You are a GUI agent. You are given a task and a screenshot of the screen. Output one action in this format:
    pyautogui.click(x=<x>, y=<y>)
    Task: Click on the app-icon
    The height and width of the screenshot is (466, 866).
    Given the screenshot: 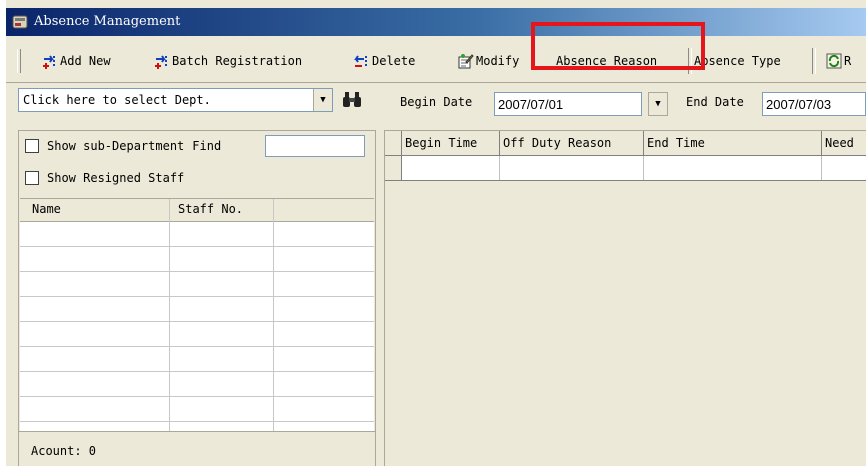 What is the action you would take?
    pyautogui.click(x=20, y=22)
    